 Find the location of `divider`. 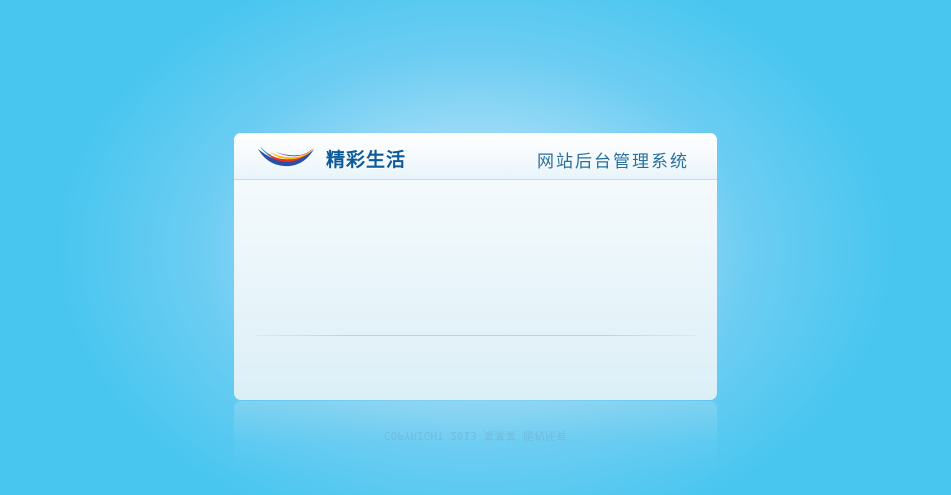

divider is located at coordinates (476, 335).